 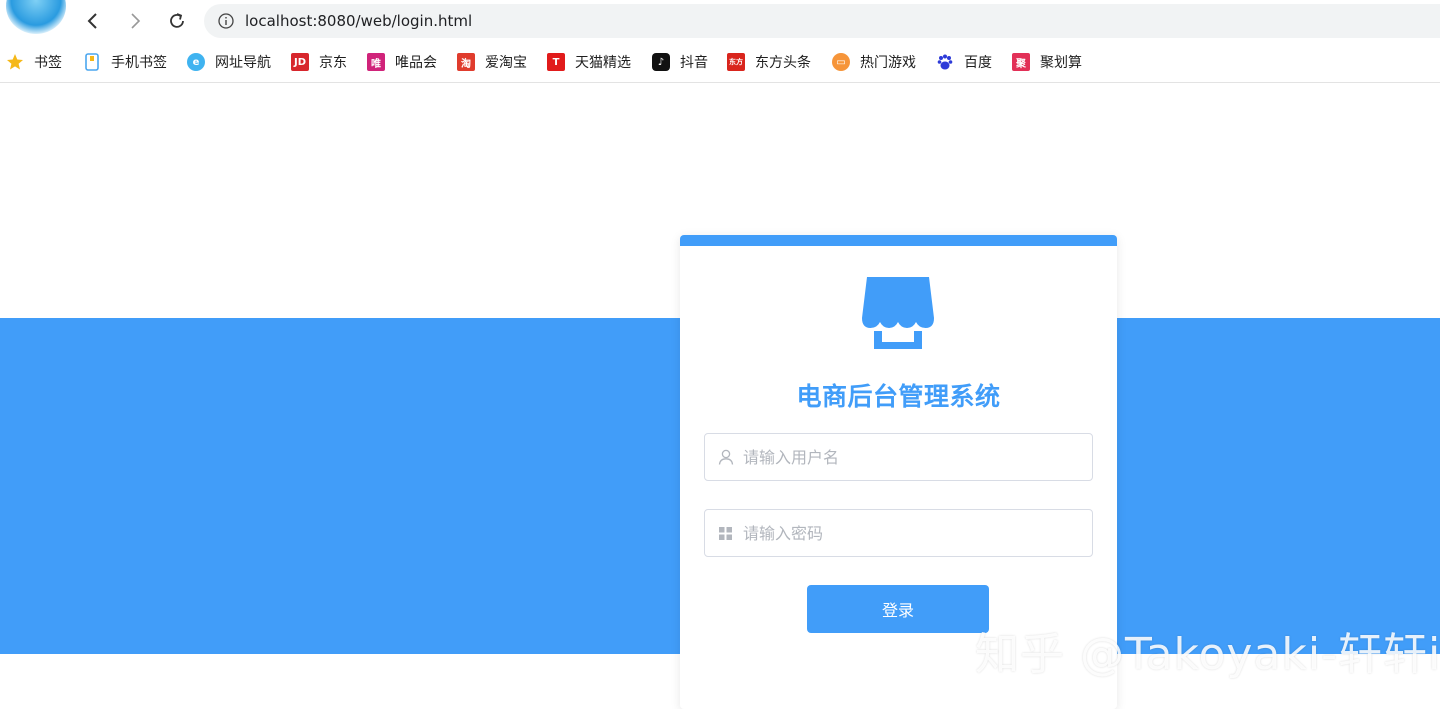 What do you see at coordinates (1047, 62) in the screenshot?
I see `bookmark-item: 聚 聚划算` at bounding box center [1047, 62].